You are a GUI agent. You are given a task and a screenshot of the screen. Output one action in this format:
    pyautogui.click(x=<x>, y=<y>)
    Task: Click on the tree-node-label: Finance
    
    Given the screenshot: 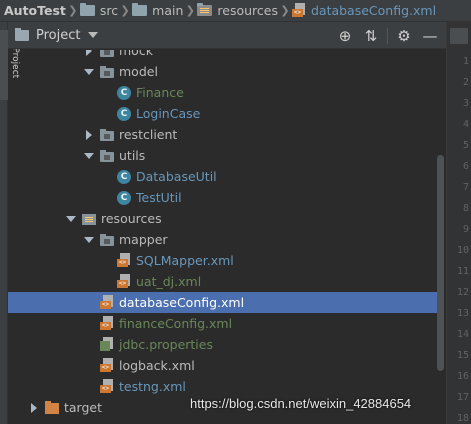 What is the action you would take?
    pyautogui.click(x=160, y=92)
    